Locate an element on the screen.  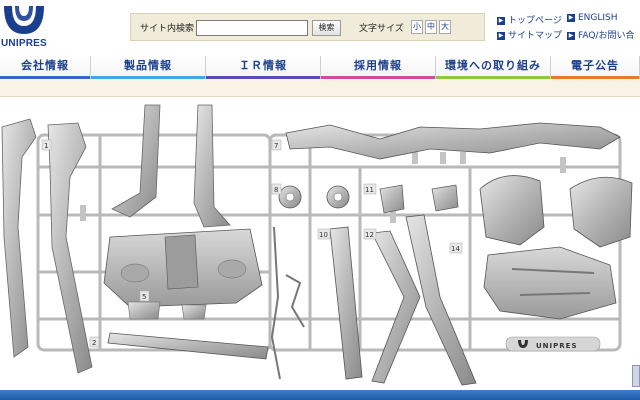
nav-label: 電子公告 is located at coordinates (595, 65).